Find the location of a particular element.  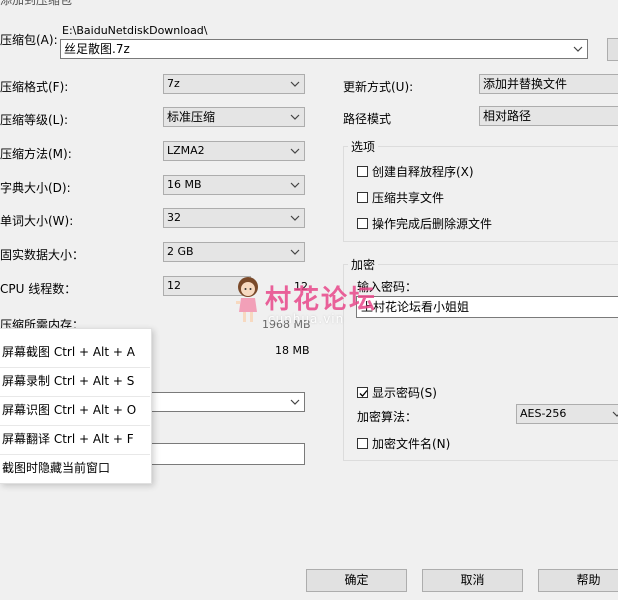

archive-name-value: 丝足散图.7z is located at coordinates (97, 49).